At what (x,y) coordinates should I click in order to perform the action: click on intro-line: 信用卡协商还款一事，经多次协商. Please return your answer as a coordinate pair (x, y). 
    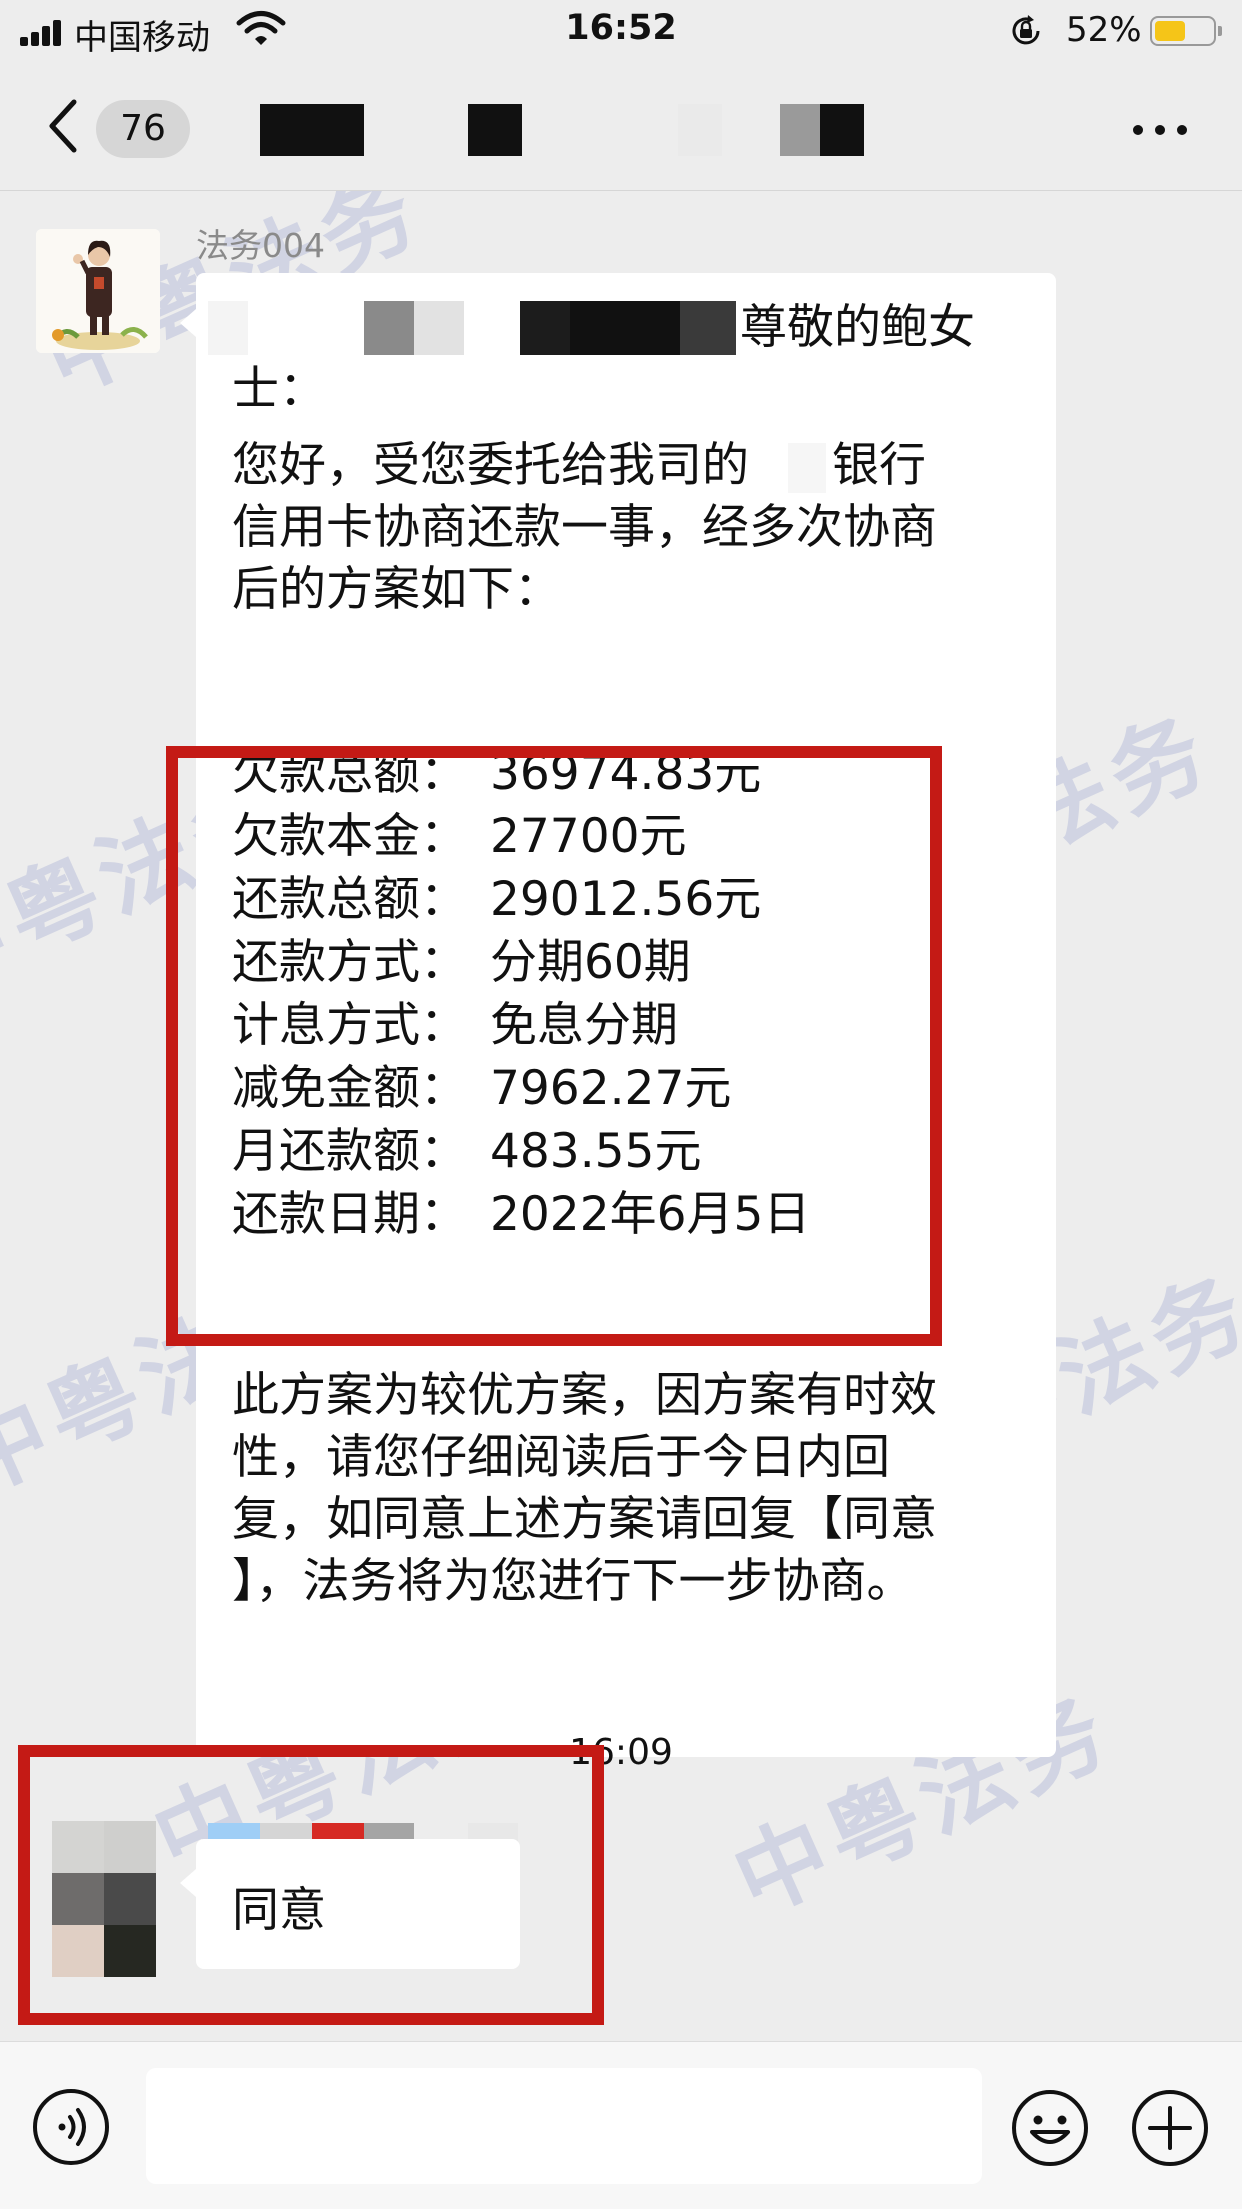
    Looking at the image, I should click on (584, 527).